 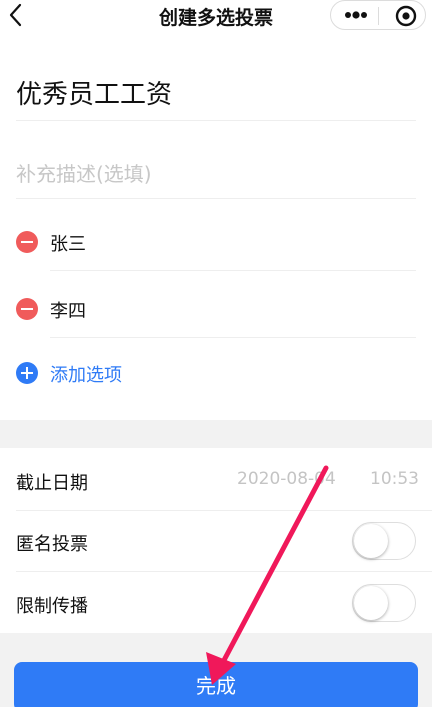 What do you see at coordinates (356, 15) in the screenshot?
I see `more-dots-icon` at bounding box center [356, 15].